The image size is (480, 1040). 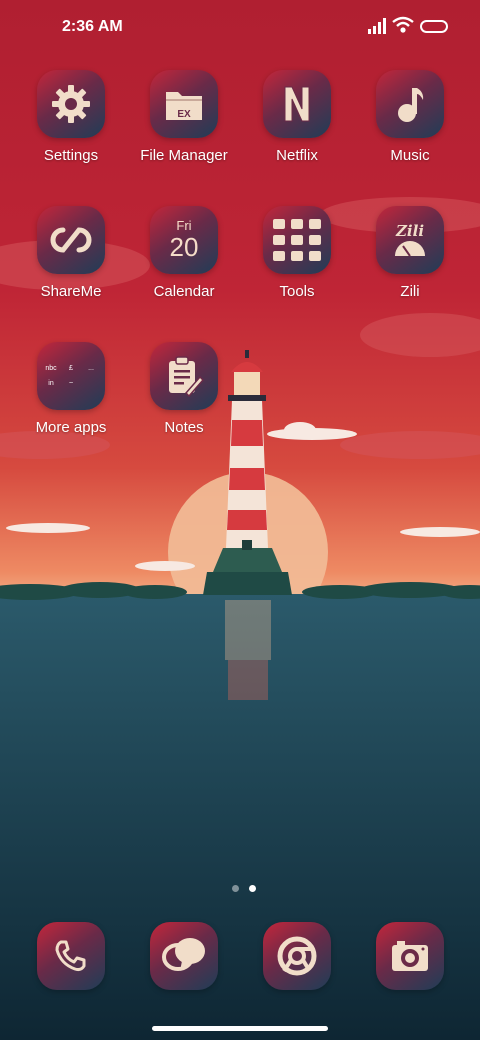 What do you see at coordinates (377, 26) in the screenshot?
I see `signal-icon` at bounding box center [377, 26].